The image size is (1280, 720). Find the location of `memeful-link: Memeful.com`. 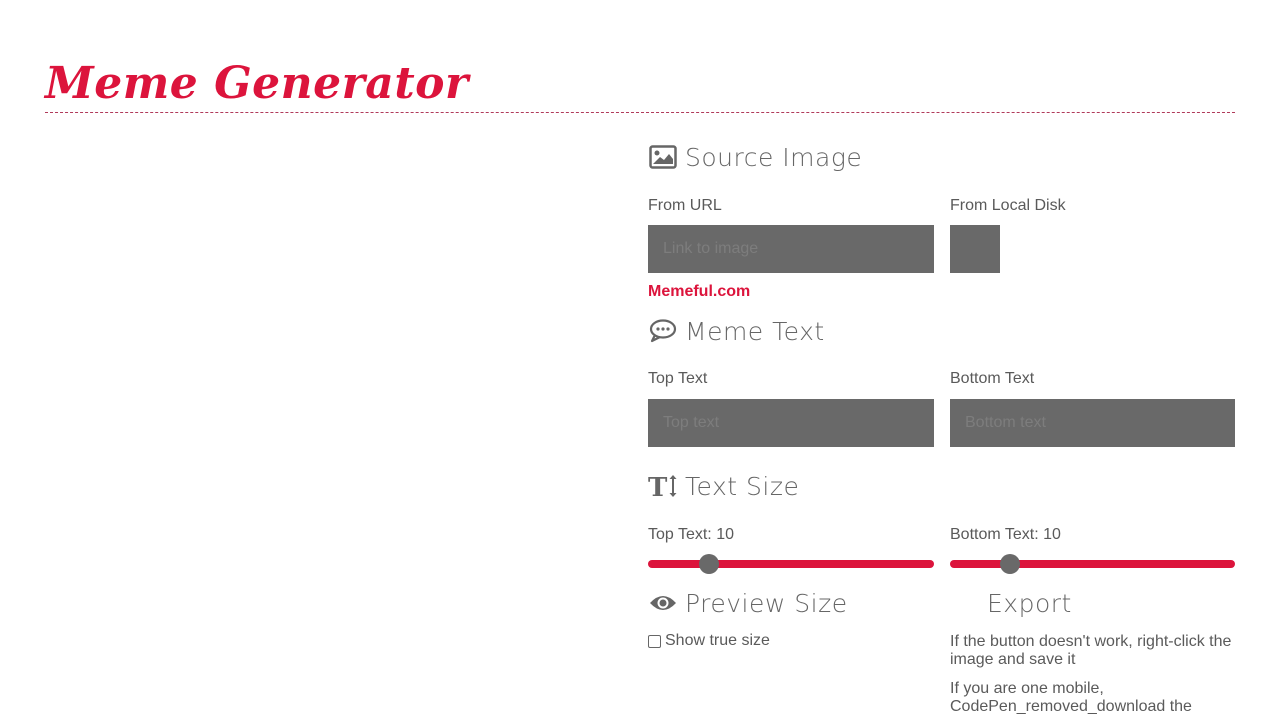

memeful-link: Memeful.com is located at coordinates (699, 292).